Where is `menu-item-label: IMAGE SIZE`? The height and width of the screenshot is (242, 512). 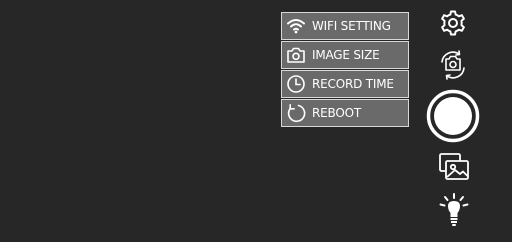 menu-item-label: IMAGE SIZE is located at coordinates (346, 55).